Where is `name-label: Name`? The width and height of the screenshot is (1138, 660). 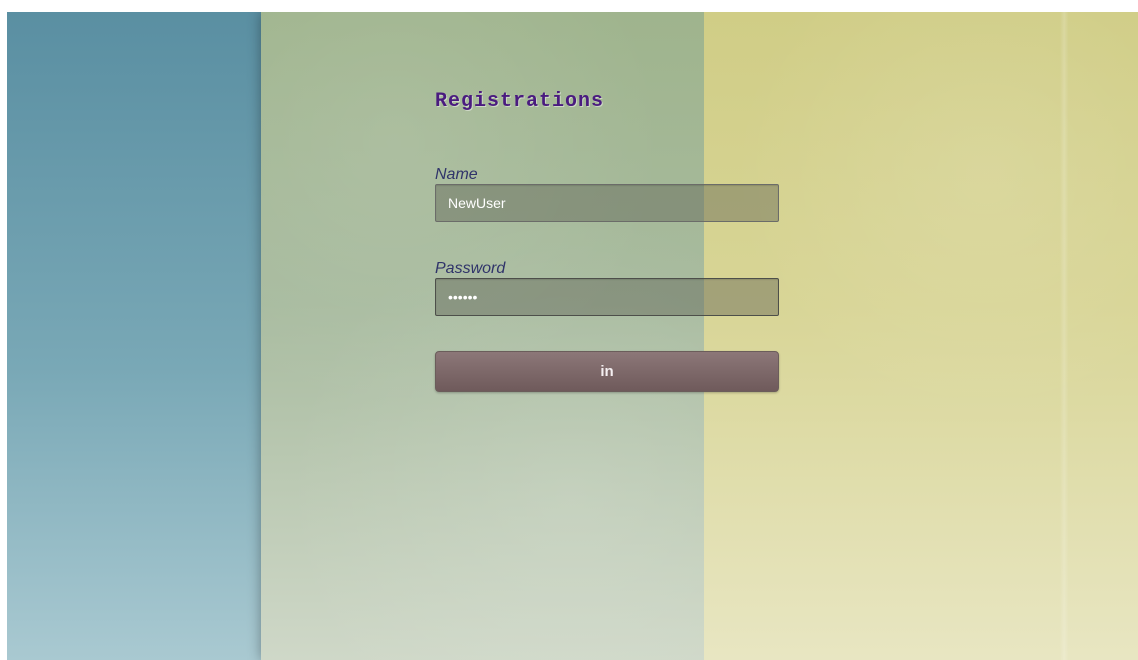
name-label: Name is located at coordinates (456, 174).